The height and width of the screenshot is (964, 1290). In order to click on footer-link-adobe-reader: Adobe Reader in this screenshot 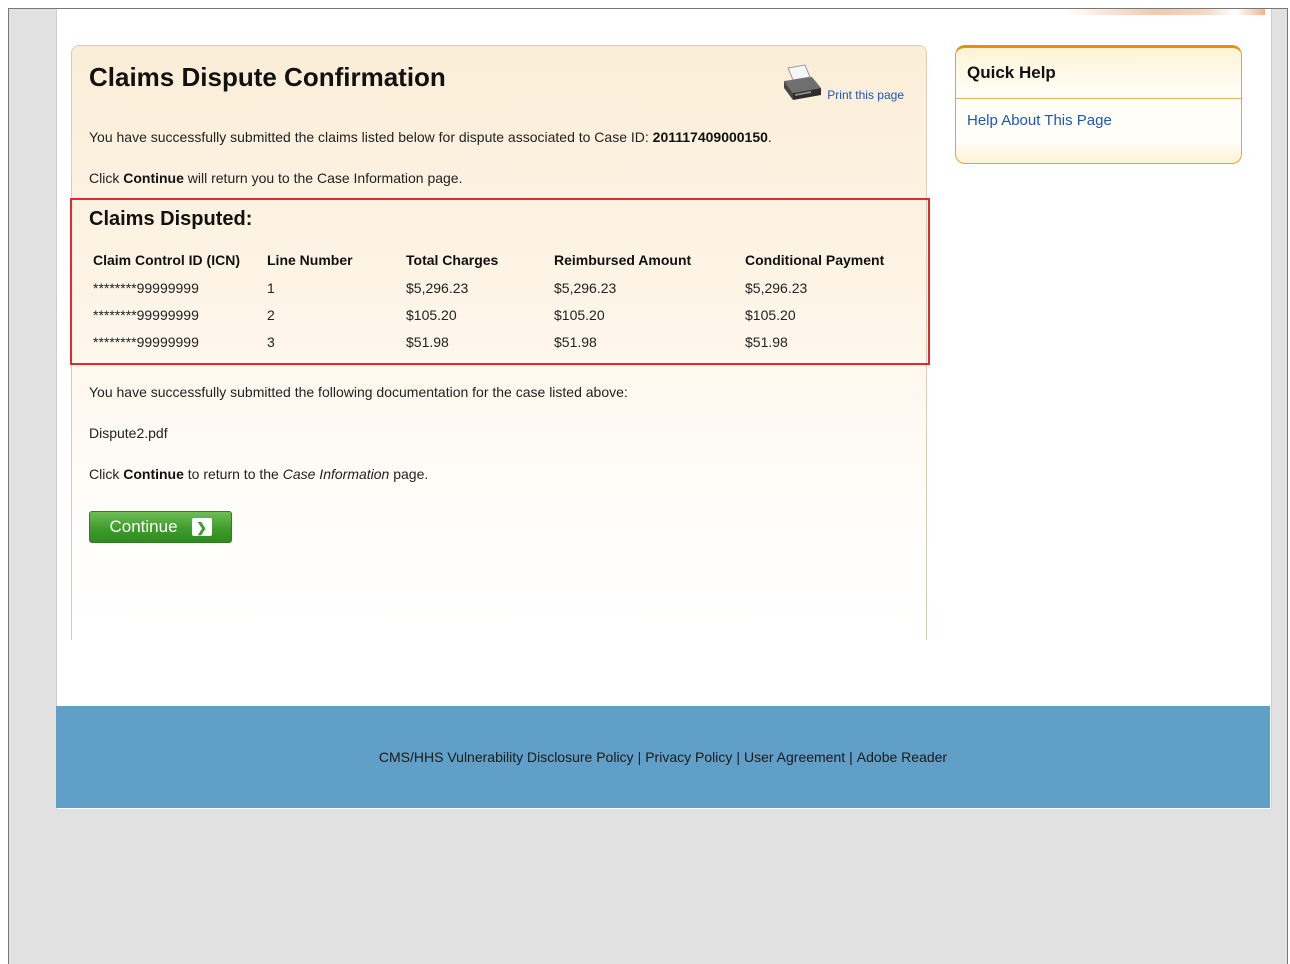, I will do `click(902, 757)`.